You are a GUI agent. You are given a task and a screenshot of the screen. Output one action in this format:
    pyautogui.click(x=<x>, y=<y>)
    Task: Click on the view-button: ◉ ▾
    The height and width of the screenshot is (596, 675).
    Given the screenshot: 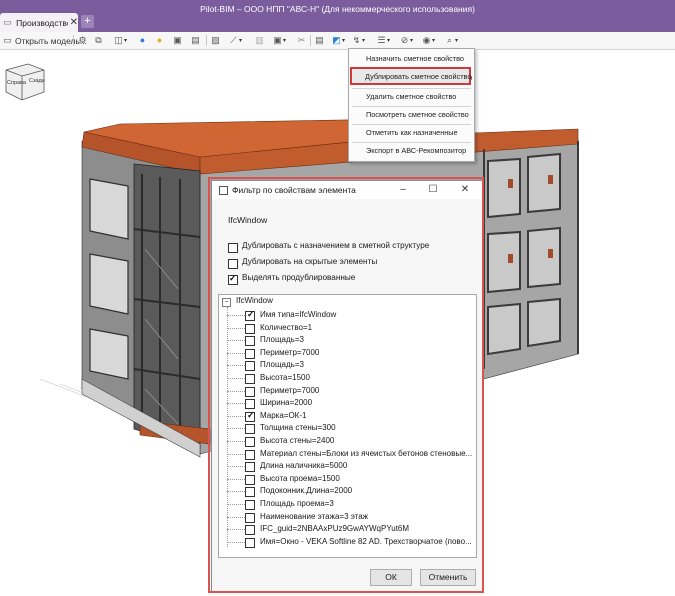 What is the action you would take?
    pyautogui.click(x=428, y=40)
    